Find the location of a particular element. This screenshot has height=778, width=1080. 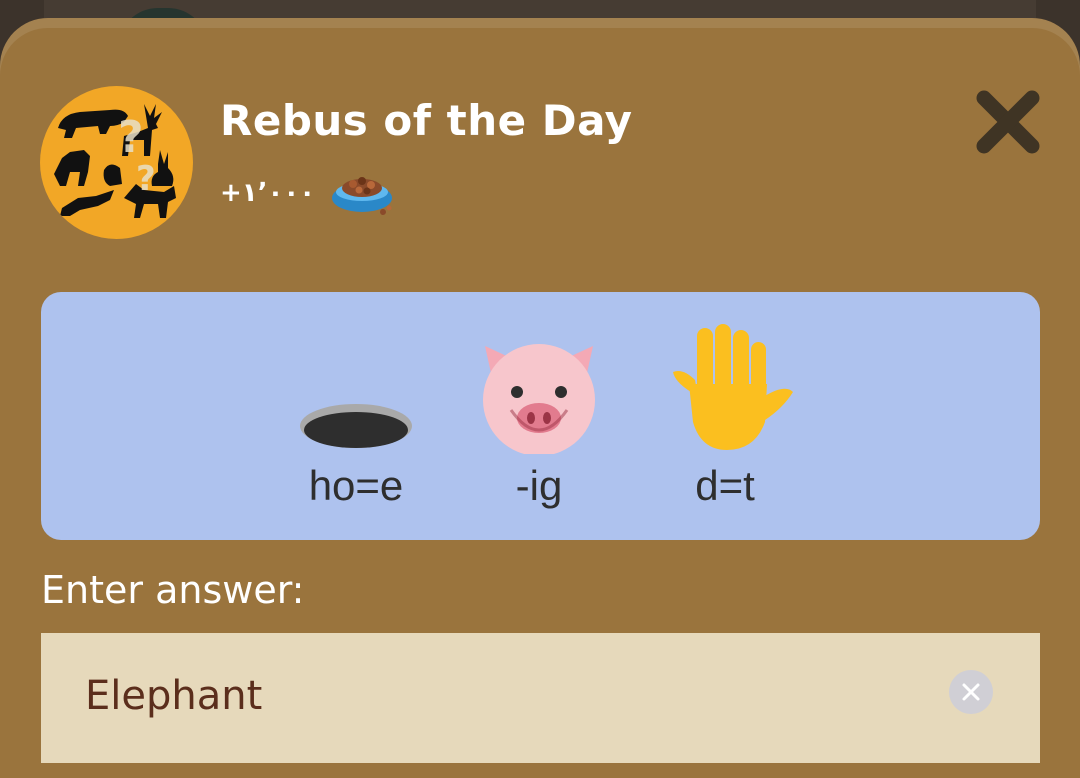

reward-amount: +١٬٠٠٠ is located at coordinates (268, 193).